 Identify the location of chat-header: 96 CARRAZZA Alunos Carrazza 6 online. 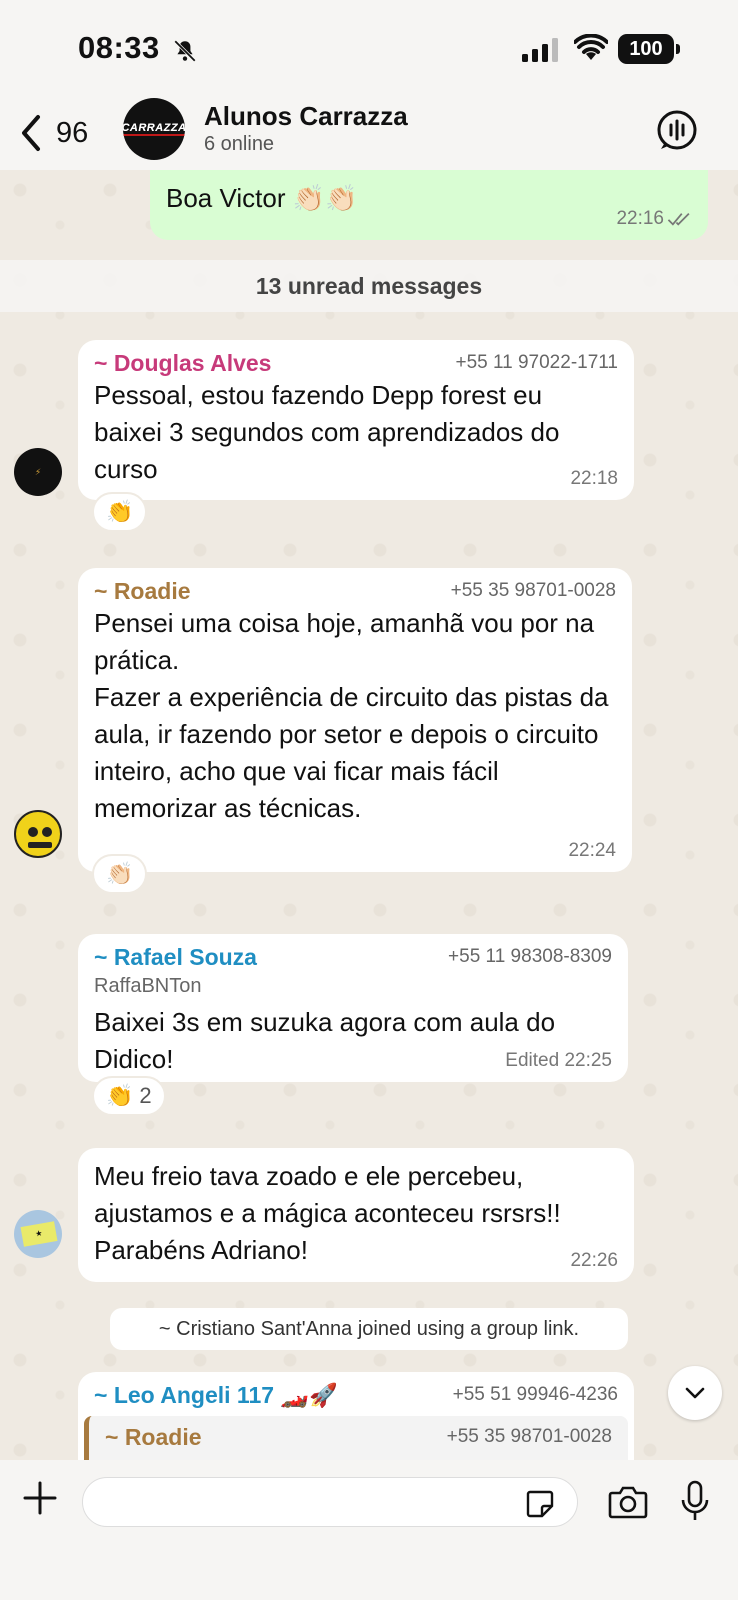
(369, 132).